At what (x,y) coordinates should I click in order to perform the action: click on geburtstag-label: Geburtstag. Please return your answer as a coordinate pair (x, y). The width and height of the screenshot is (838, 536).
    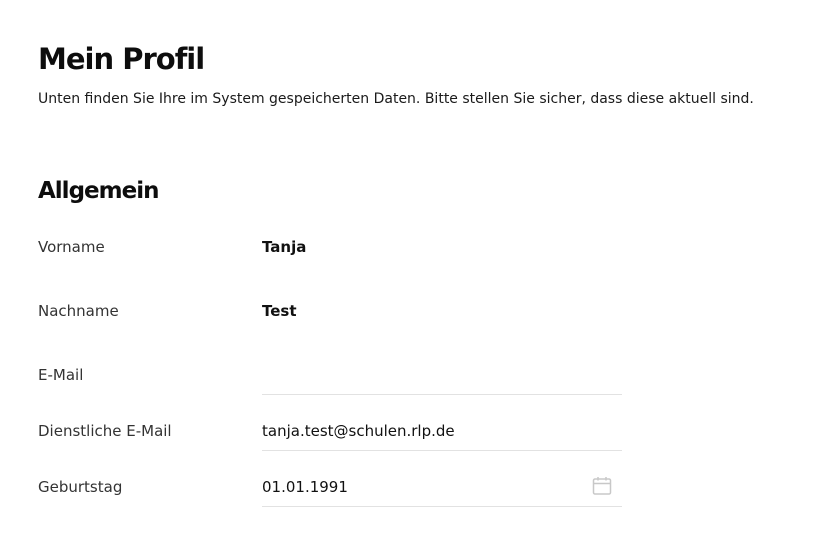
    Looking at the image, I should click on (80, 487).